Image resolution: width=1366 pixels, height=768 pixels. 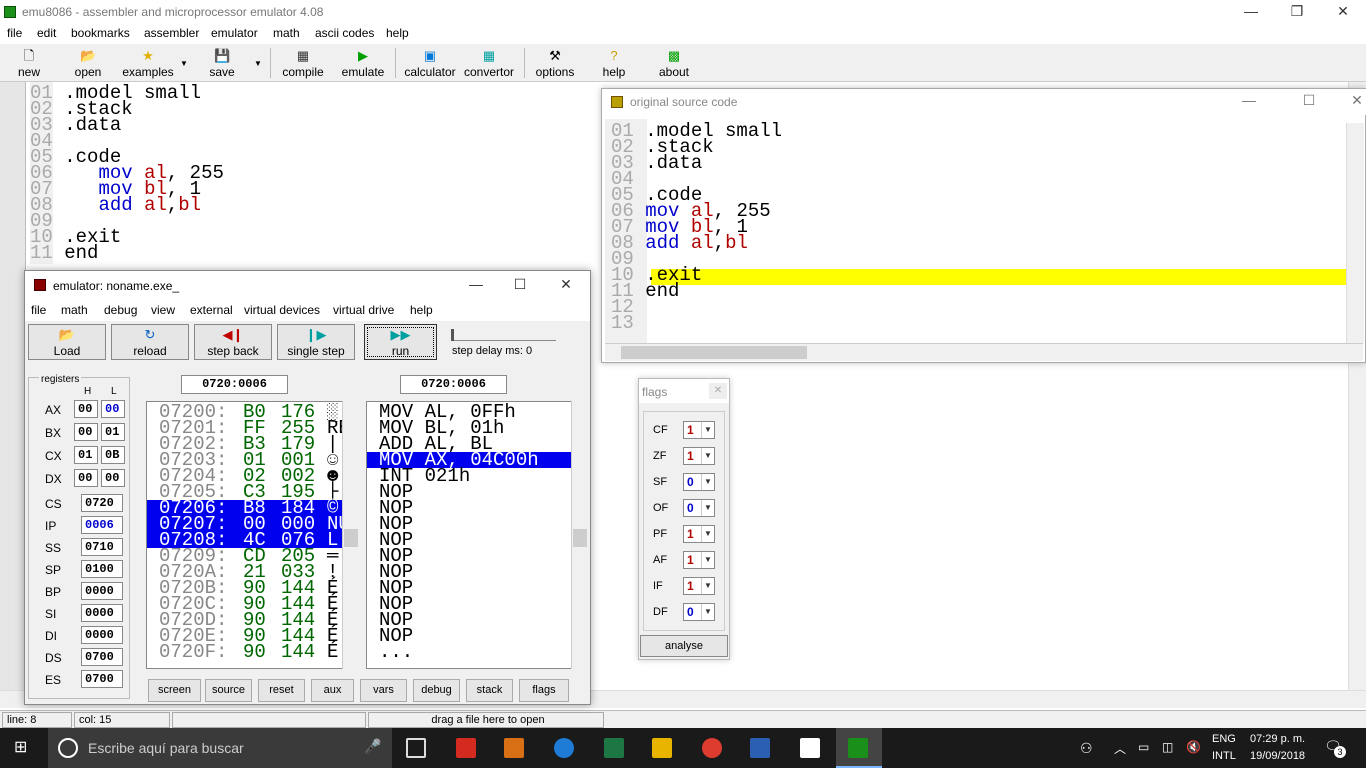 I want to click on chrome-icon, so click(x=712, y=748).